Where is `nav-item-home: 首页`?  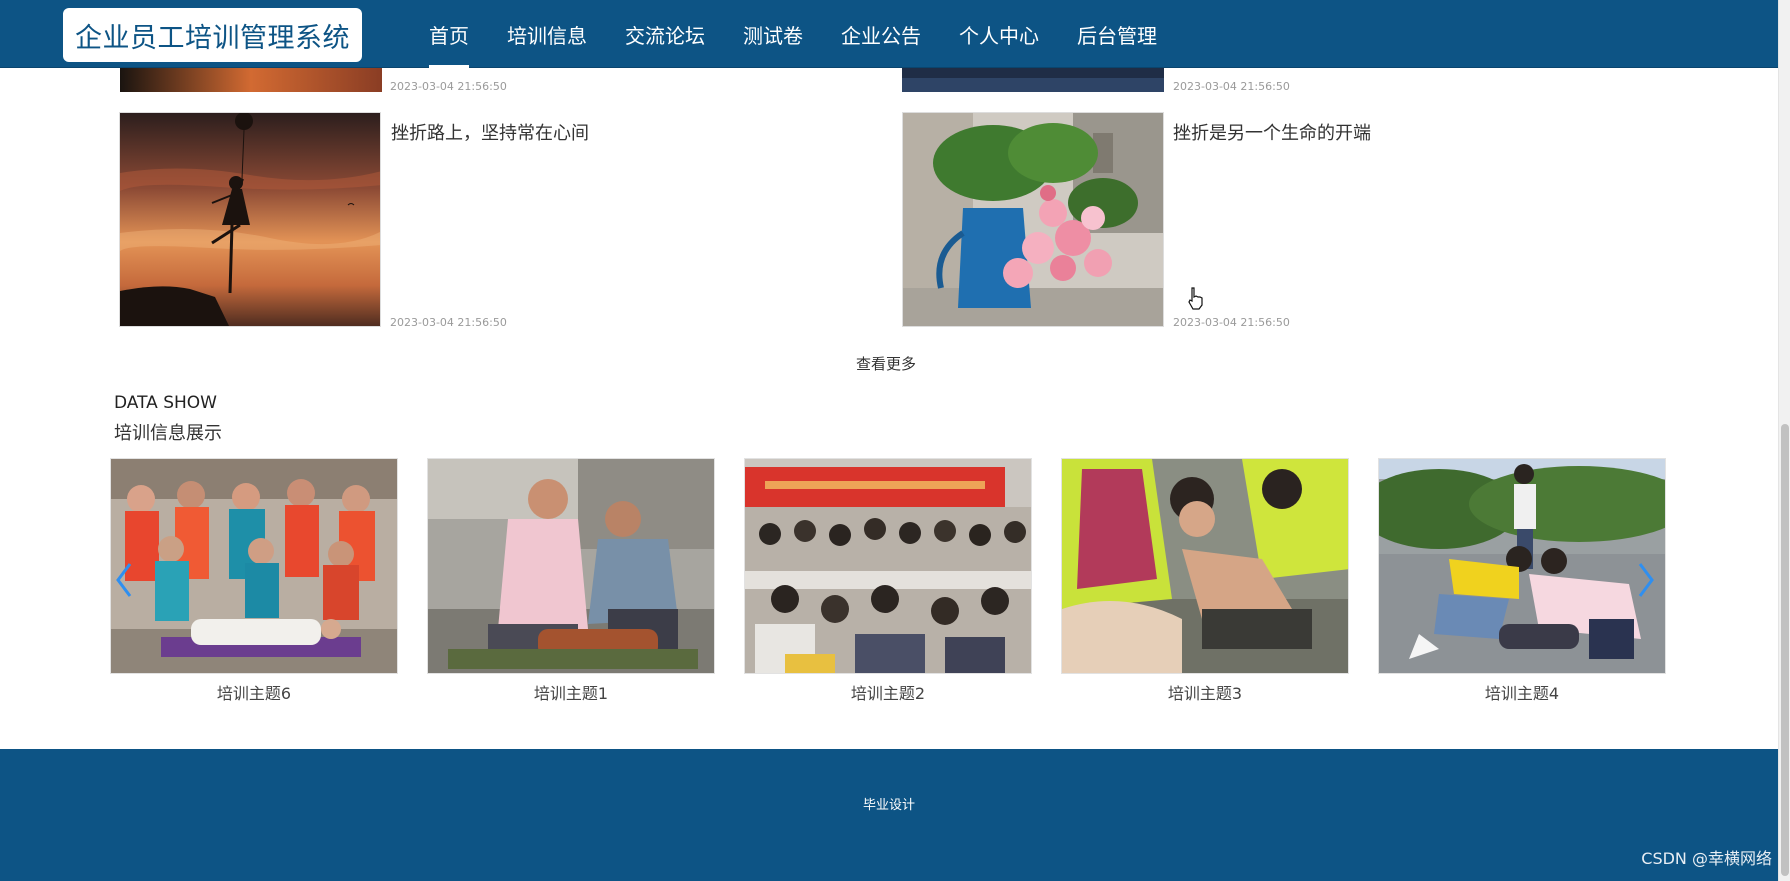
nav-item-home: 首页 is located at coordinates (449, 34).